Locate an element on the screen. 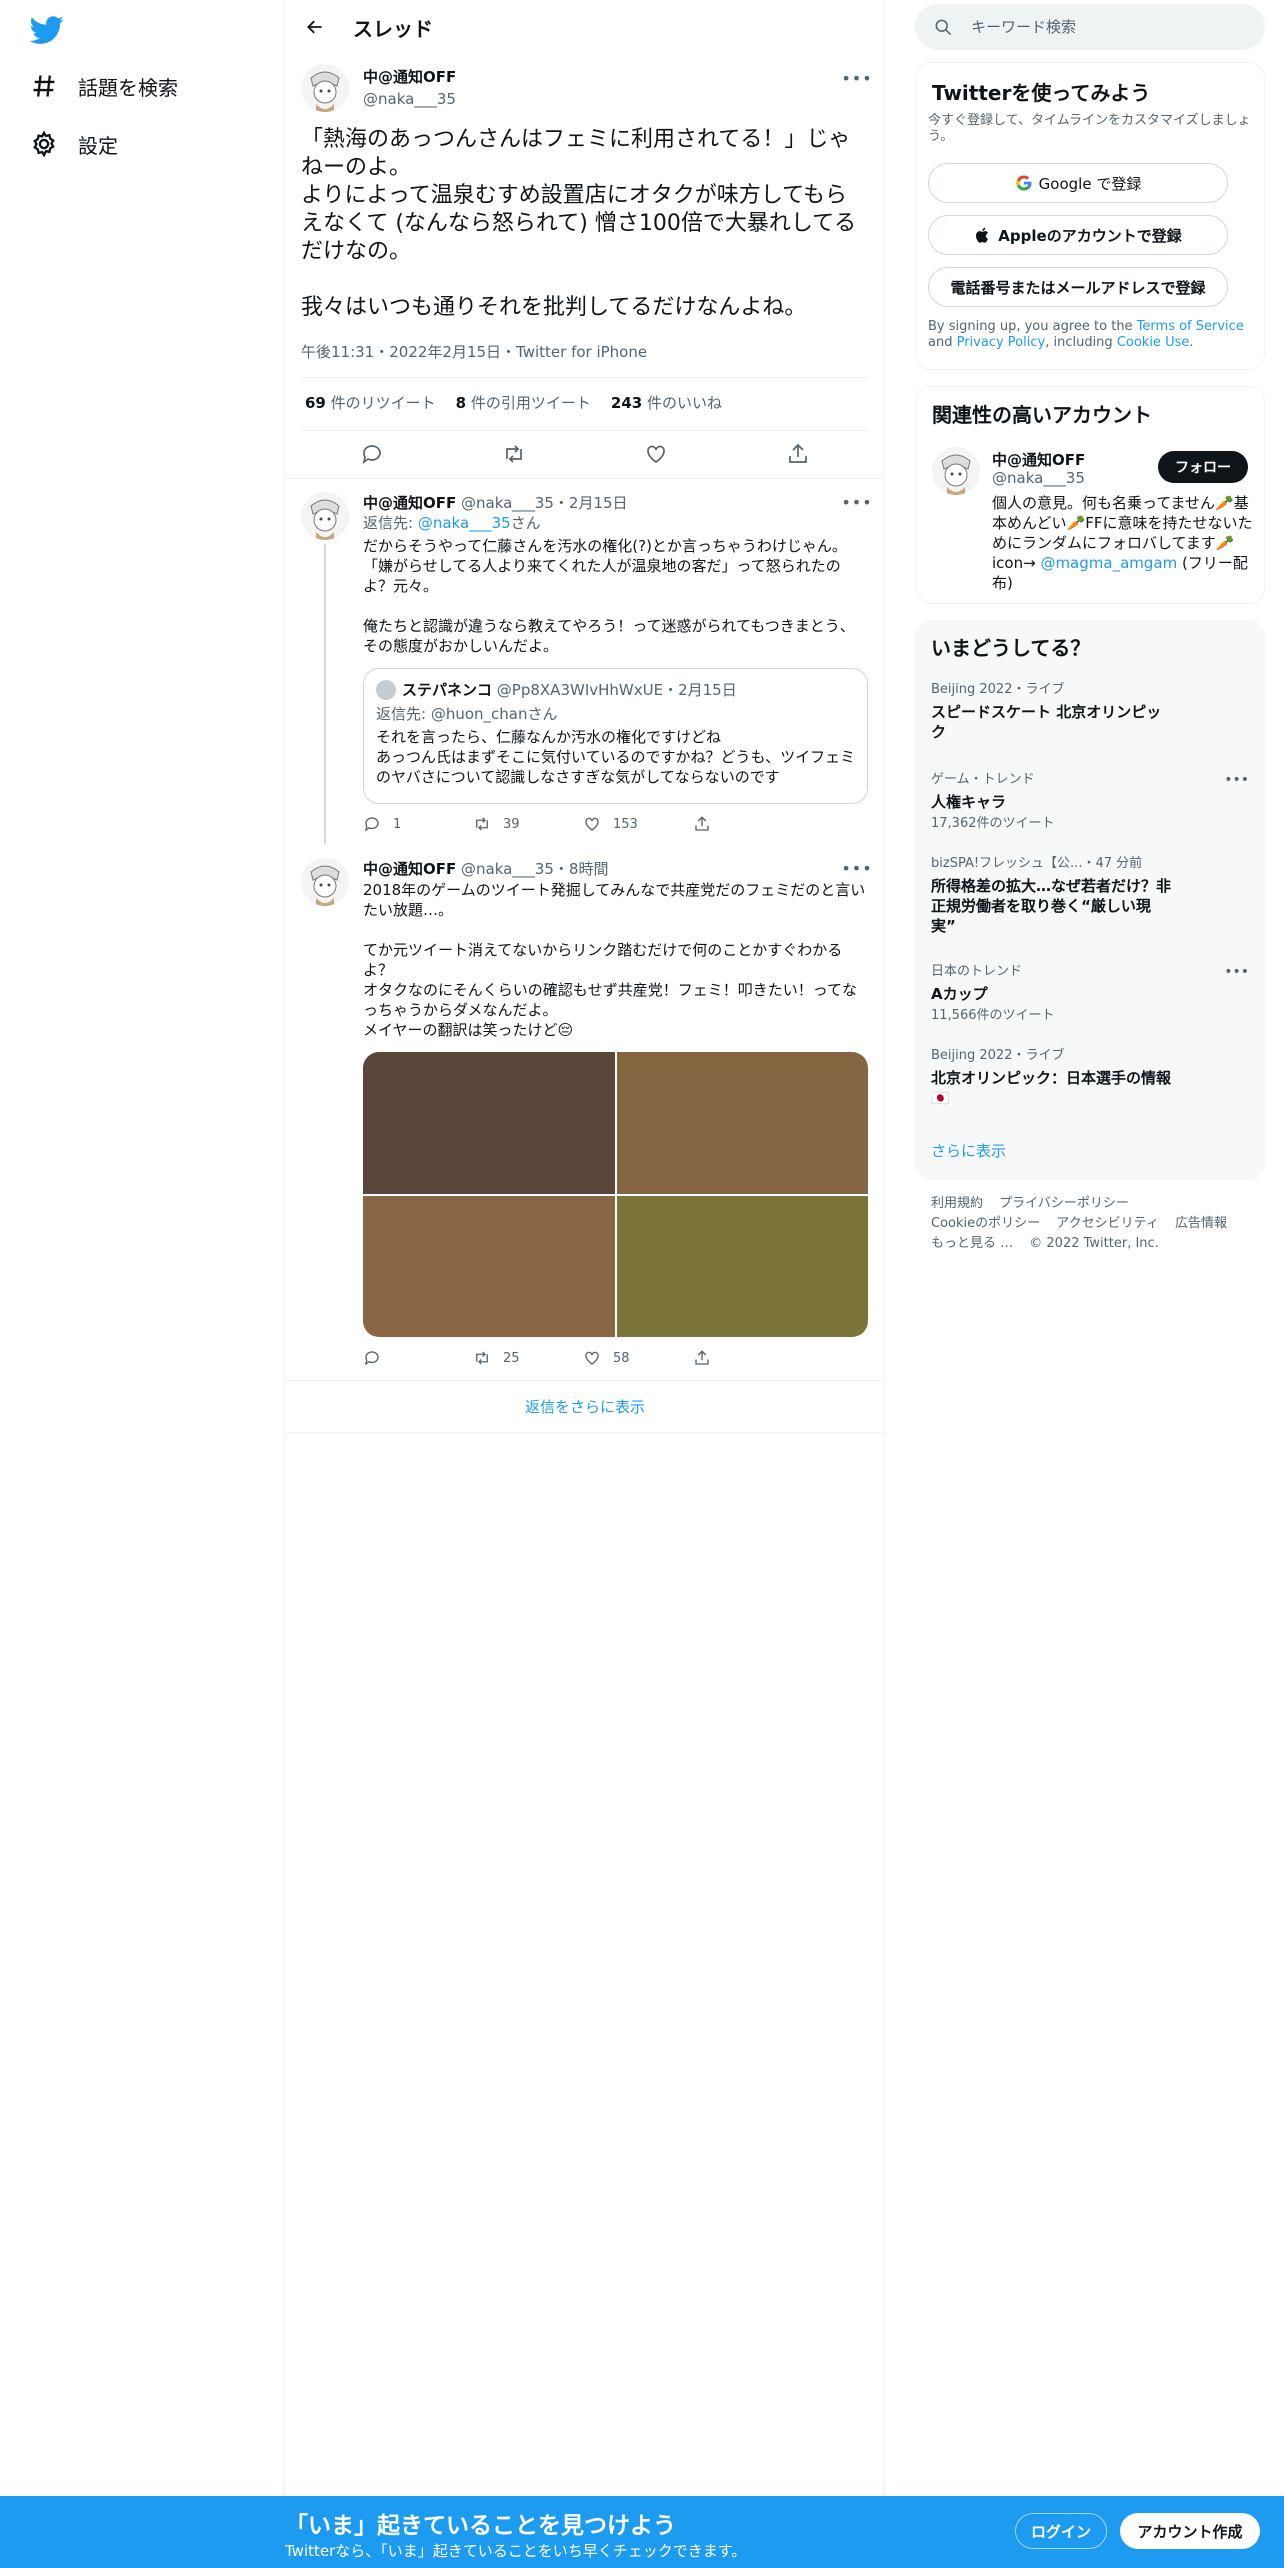 This screenshot has width=1284, height=2568. hashtag-icon is located at coordinates (44, 86).